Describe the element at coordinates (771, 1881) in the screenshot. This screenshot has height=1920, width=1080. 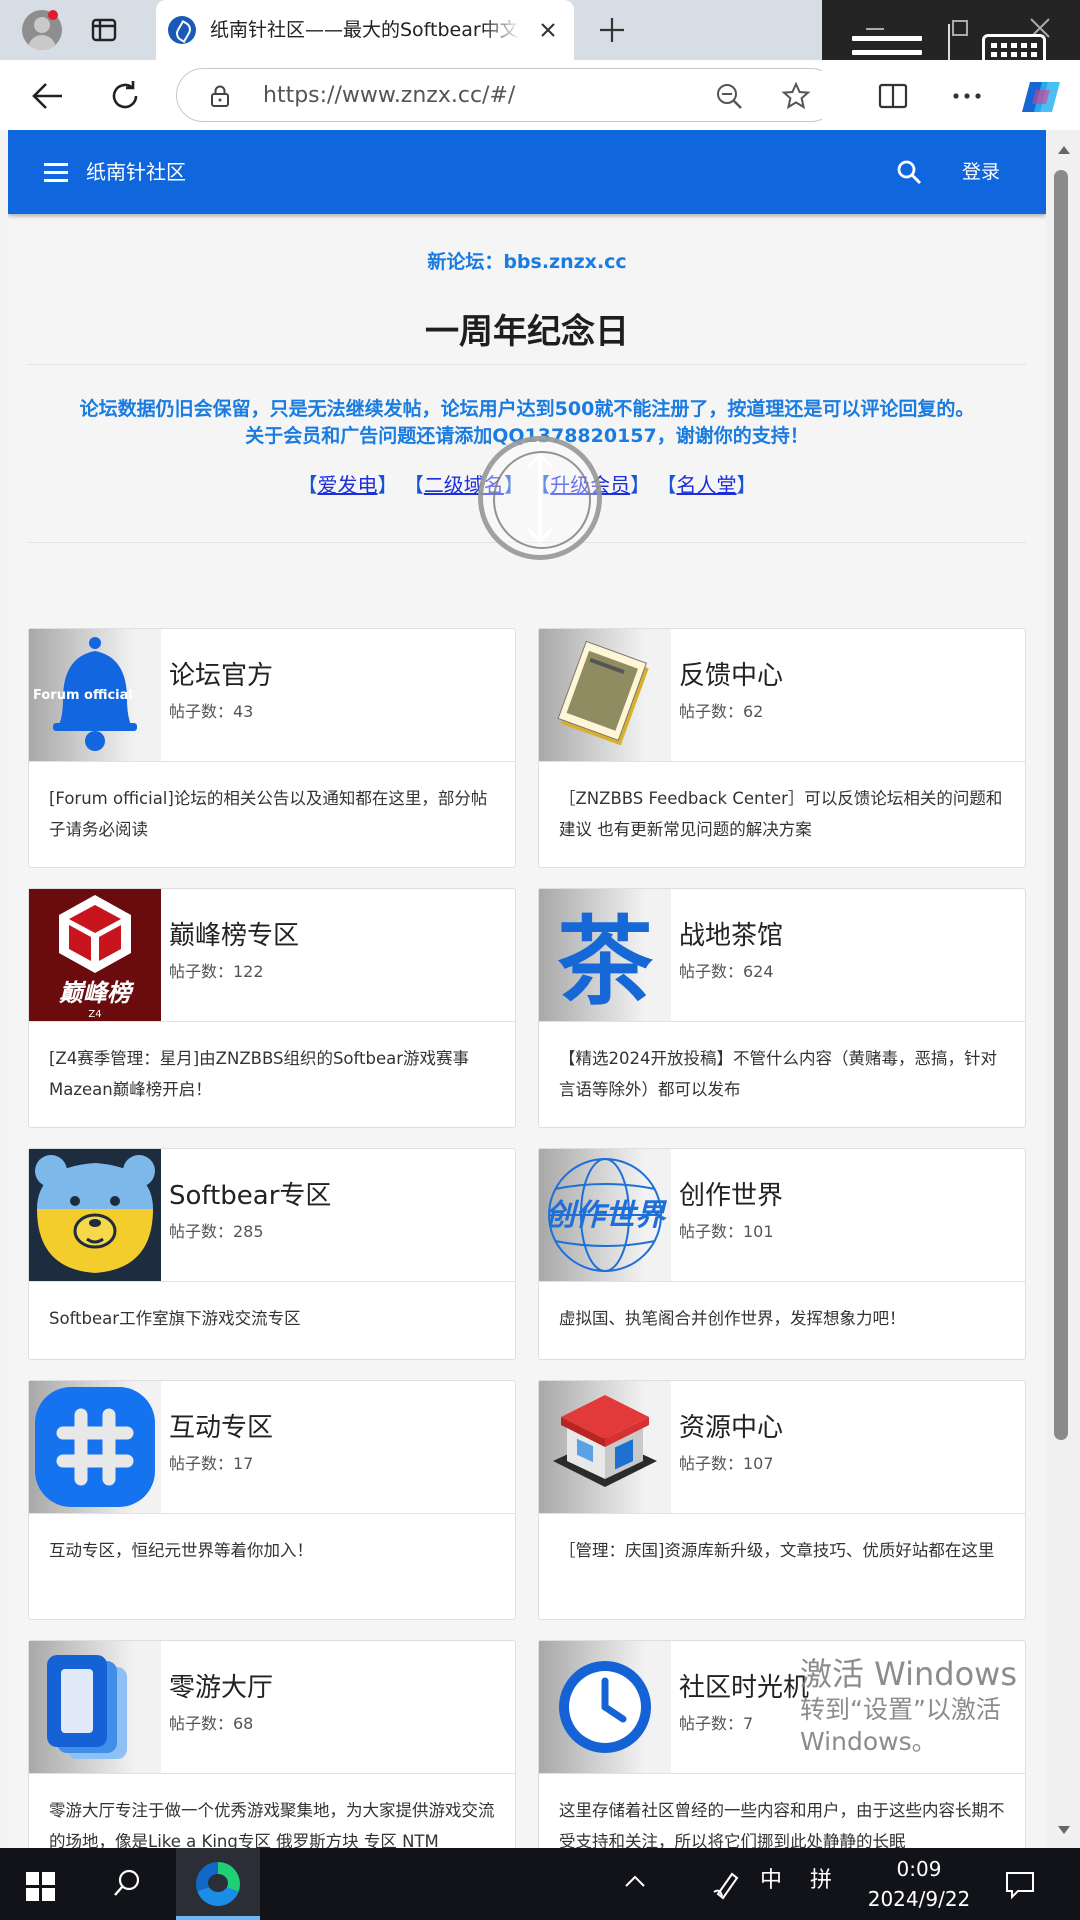
I see `ime-mode: 中` at that location.